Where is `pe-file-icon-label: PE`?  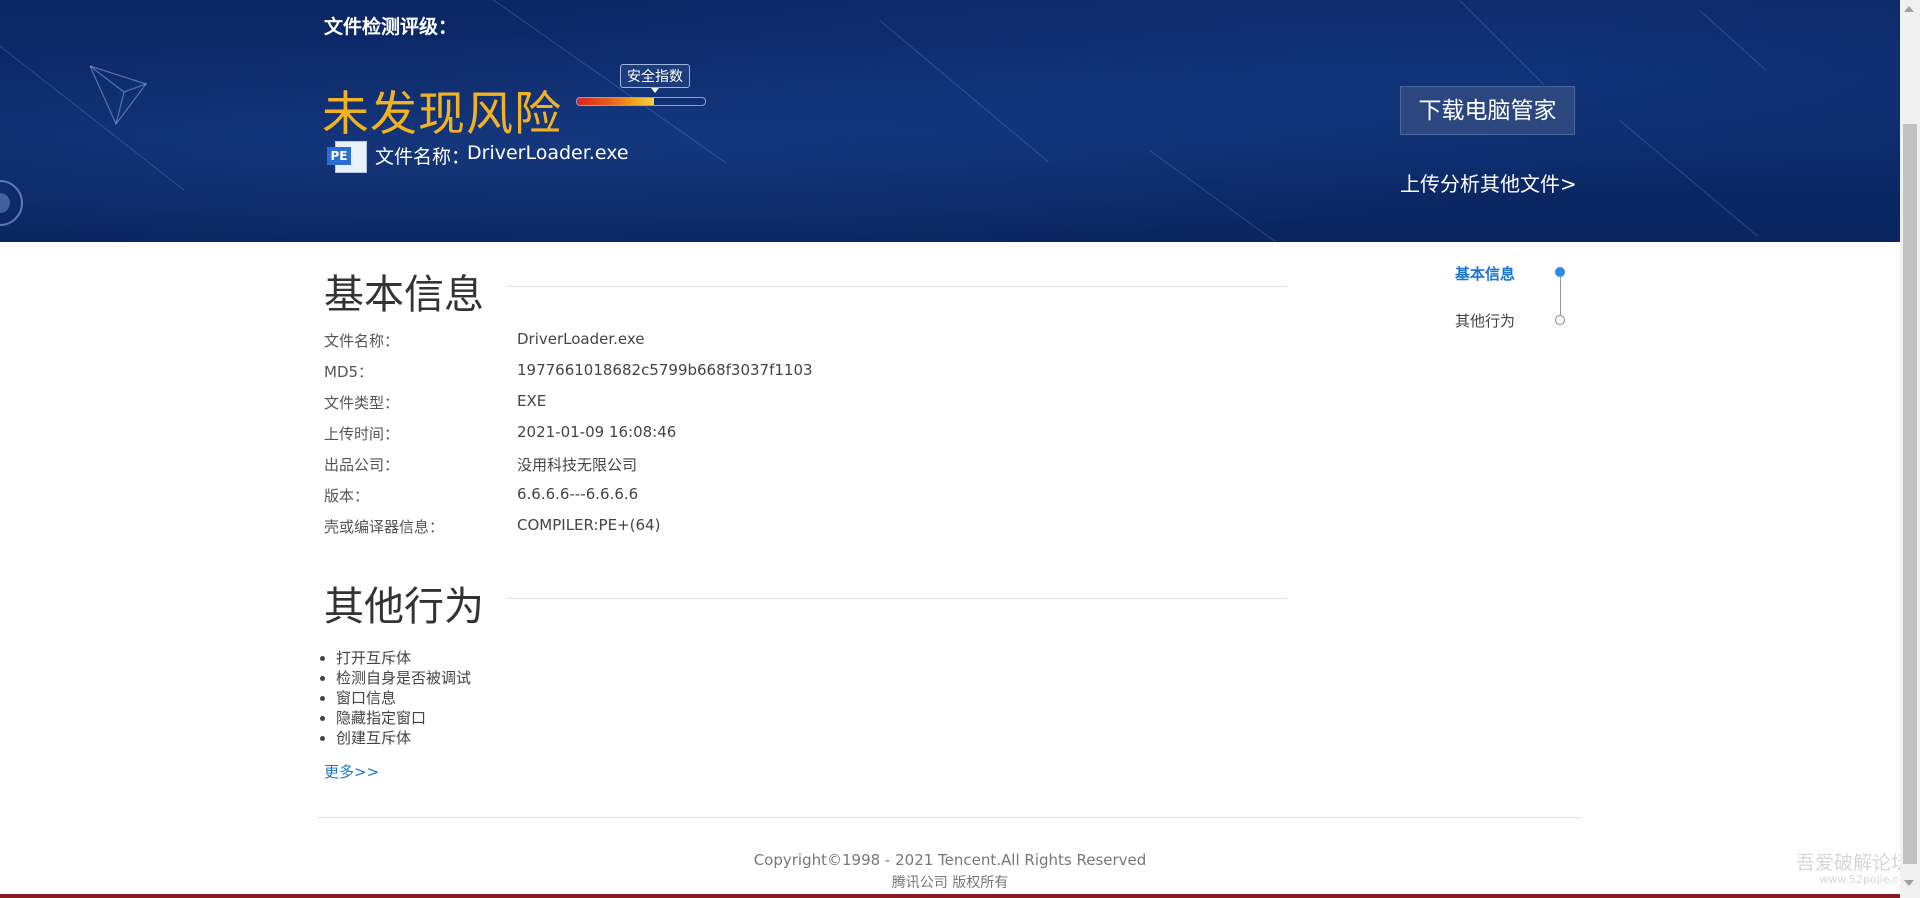 pe-file-icon-label: PE is located at coordinates (339, 156).